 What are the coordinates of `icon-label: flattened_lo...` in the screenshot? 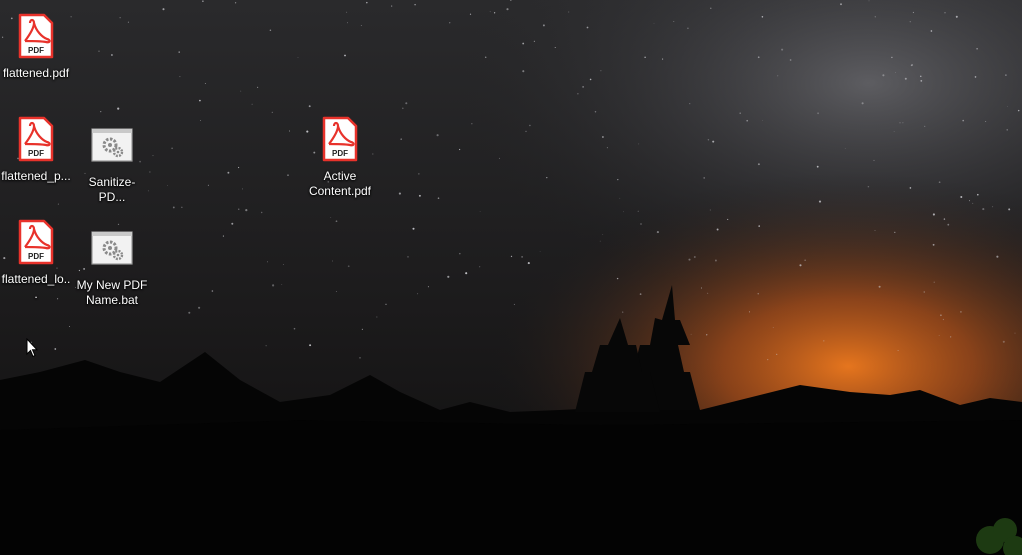 It's located at (36, 286).